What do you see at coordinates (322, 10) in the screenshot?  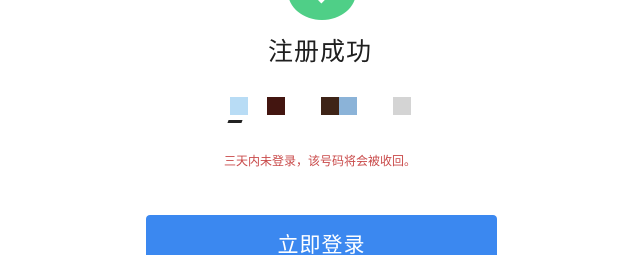 I see `success-check-icon` at bounding box center [322, 10].